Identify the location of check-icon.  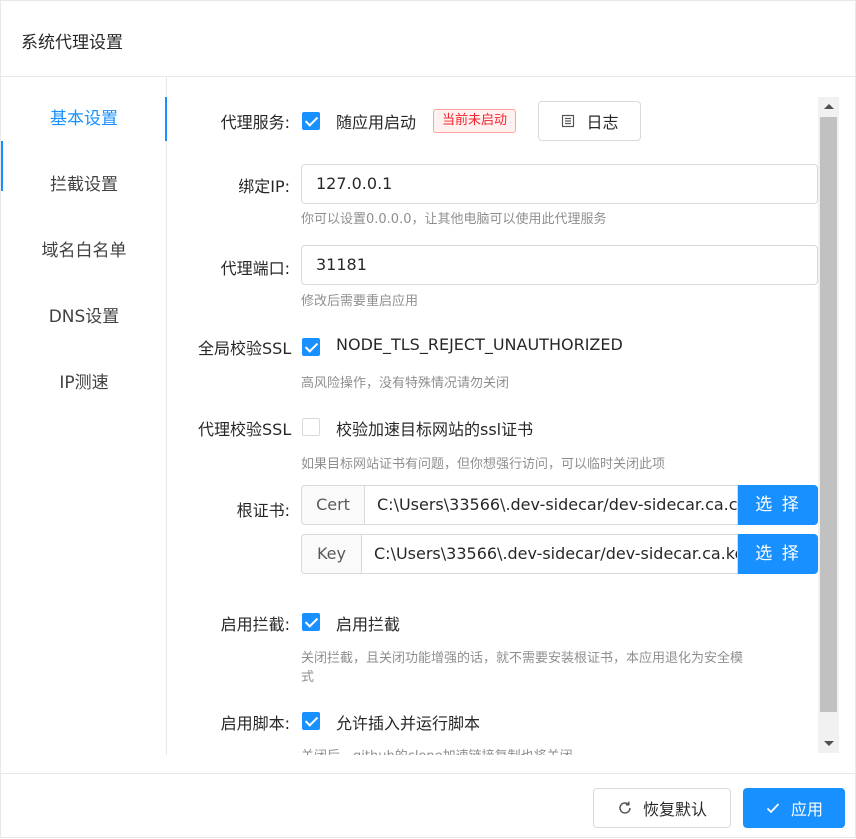
(773, 808).